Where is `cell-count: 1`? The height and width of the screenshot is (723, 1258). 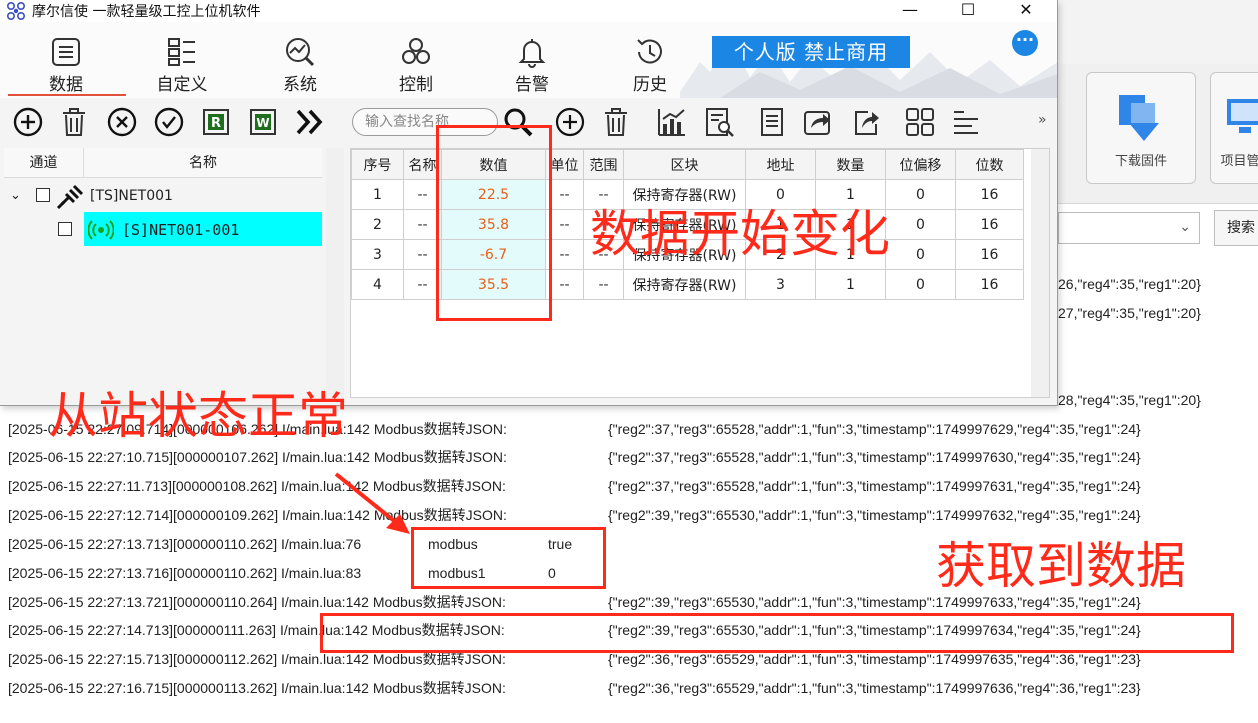
cell-count: 1 is located at coordinates (850, 284).